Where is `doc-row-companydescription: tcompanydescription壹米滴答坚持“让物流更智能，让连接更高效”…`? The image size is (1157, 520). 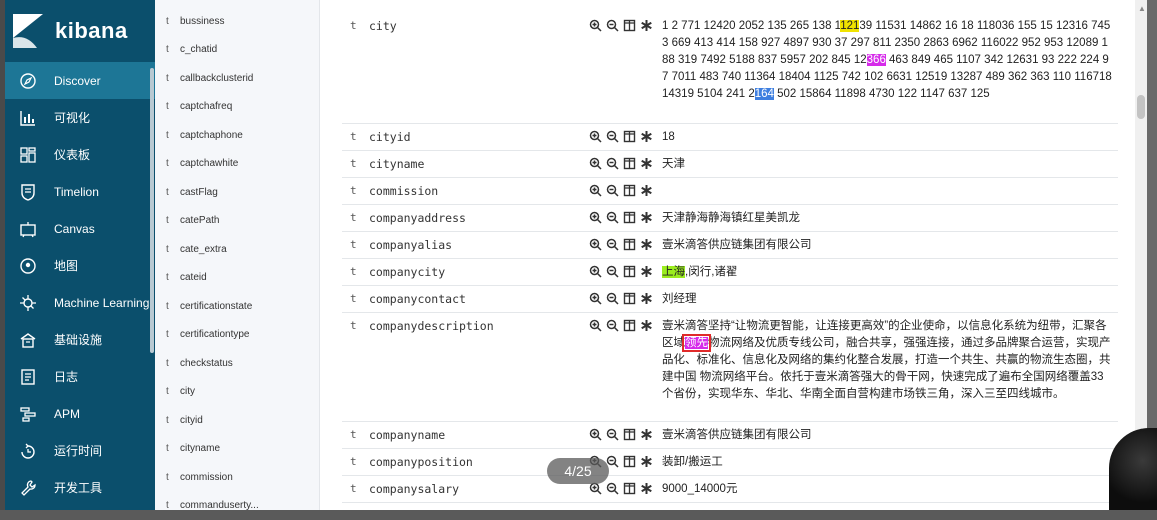 doc-row-companydescription: tcompanydescription壹米滴答坚持“让物流更智能，让连接更高效”… is located at coordinates (730, 367).